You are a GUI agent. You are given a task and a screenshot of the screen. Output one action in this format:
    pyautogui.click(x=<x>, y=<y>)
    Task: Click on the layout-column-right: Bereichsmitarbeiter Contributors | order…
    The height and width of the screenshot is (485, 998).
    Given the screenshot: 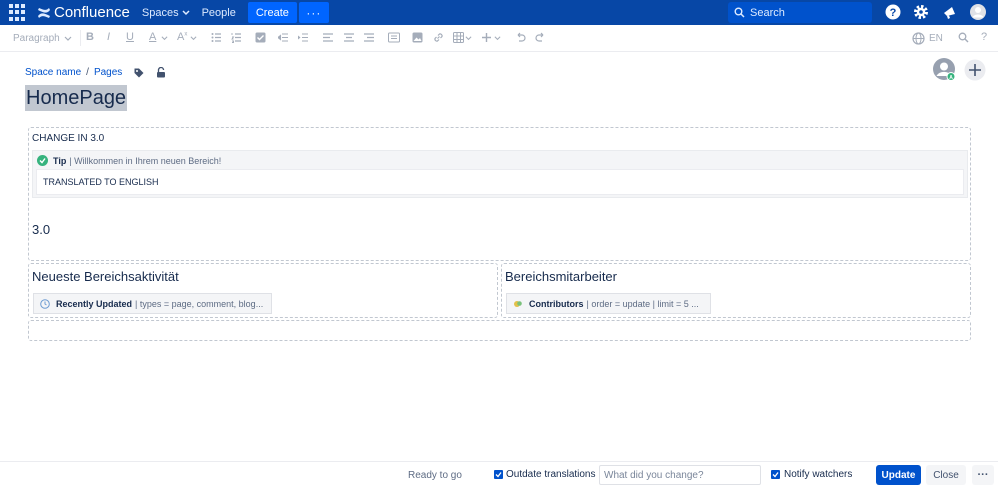 What is the action you would take?
    pyautogui.click(x=736, y=290)
    